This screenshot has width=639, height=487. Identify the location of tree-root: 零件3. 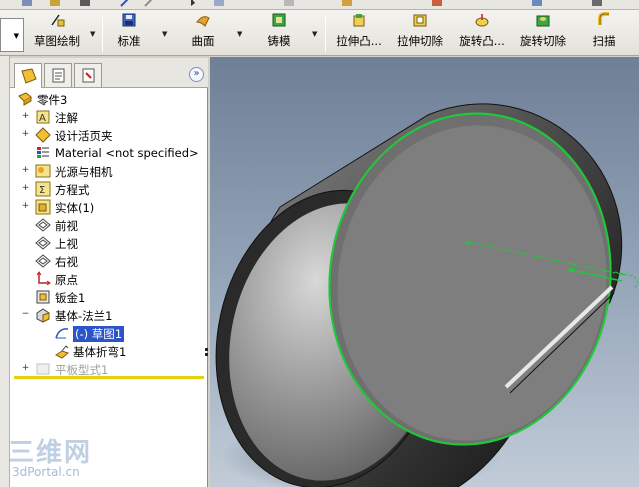
(109, 99).